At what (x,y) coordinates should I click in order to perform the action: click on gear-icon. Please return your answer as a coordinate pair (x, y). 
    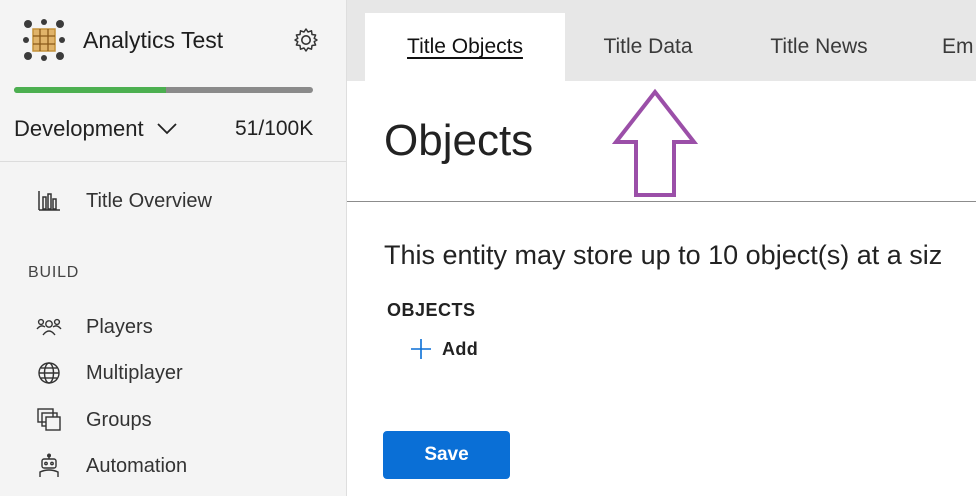
    Looking at the image, I should click on (306, 40).